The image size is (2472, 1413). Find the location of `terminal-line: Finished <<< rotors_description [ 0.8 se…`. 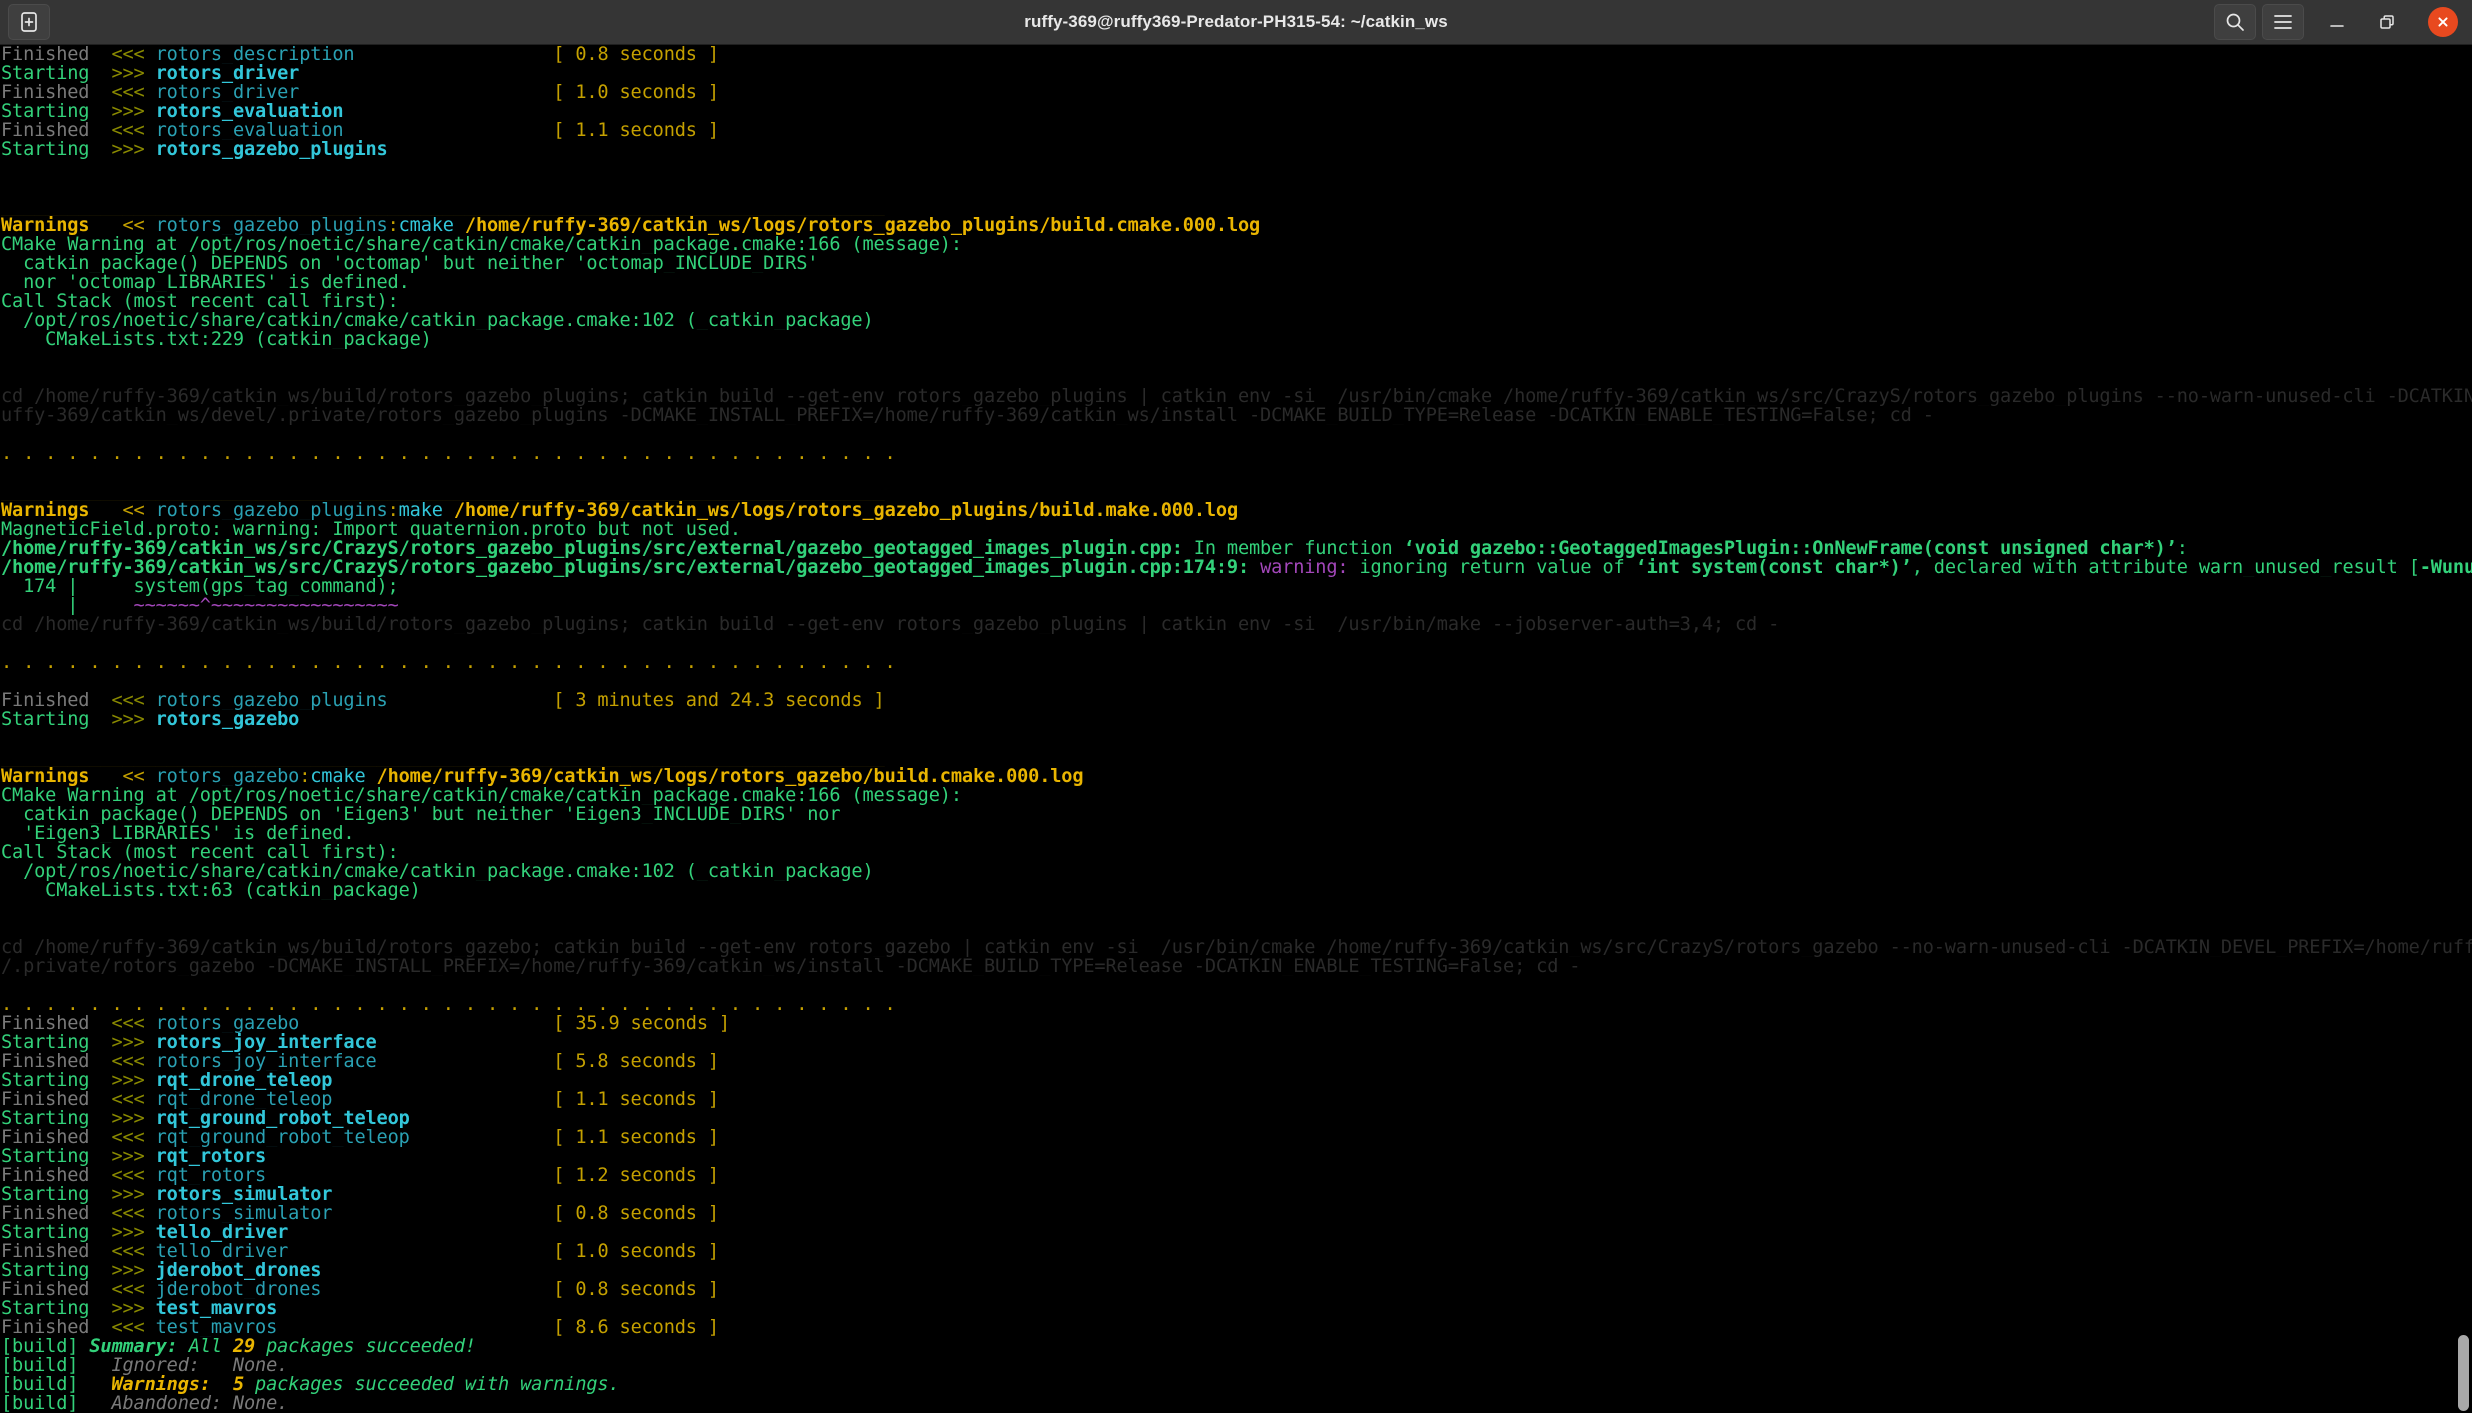

terminal-line: Finished <<< rotors_description [ 0.8 se… is located at coordinates (1236, 54).